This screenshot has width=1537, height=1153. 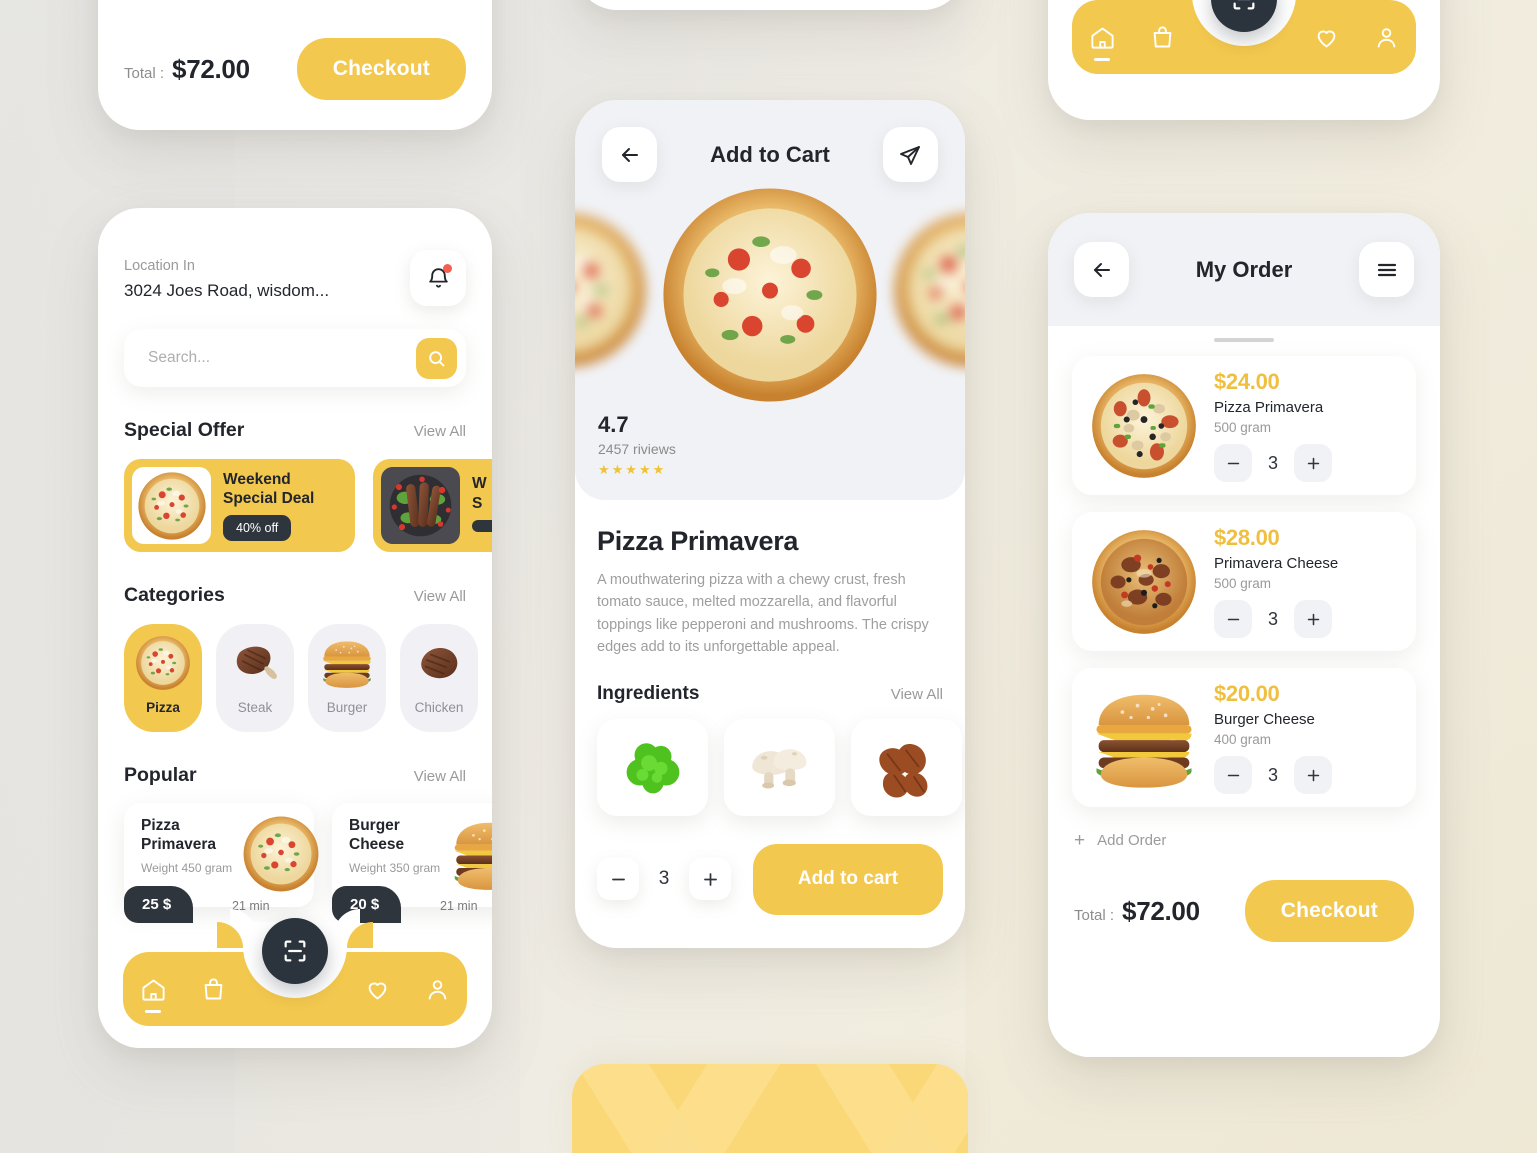 I want to click on ingredients-title: Ingredients, so click(x=648, y=693).